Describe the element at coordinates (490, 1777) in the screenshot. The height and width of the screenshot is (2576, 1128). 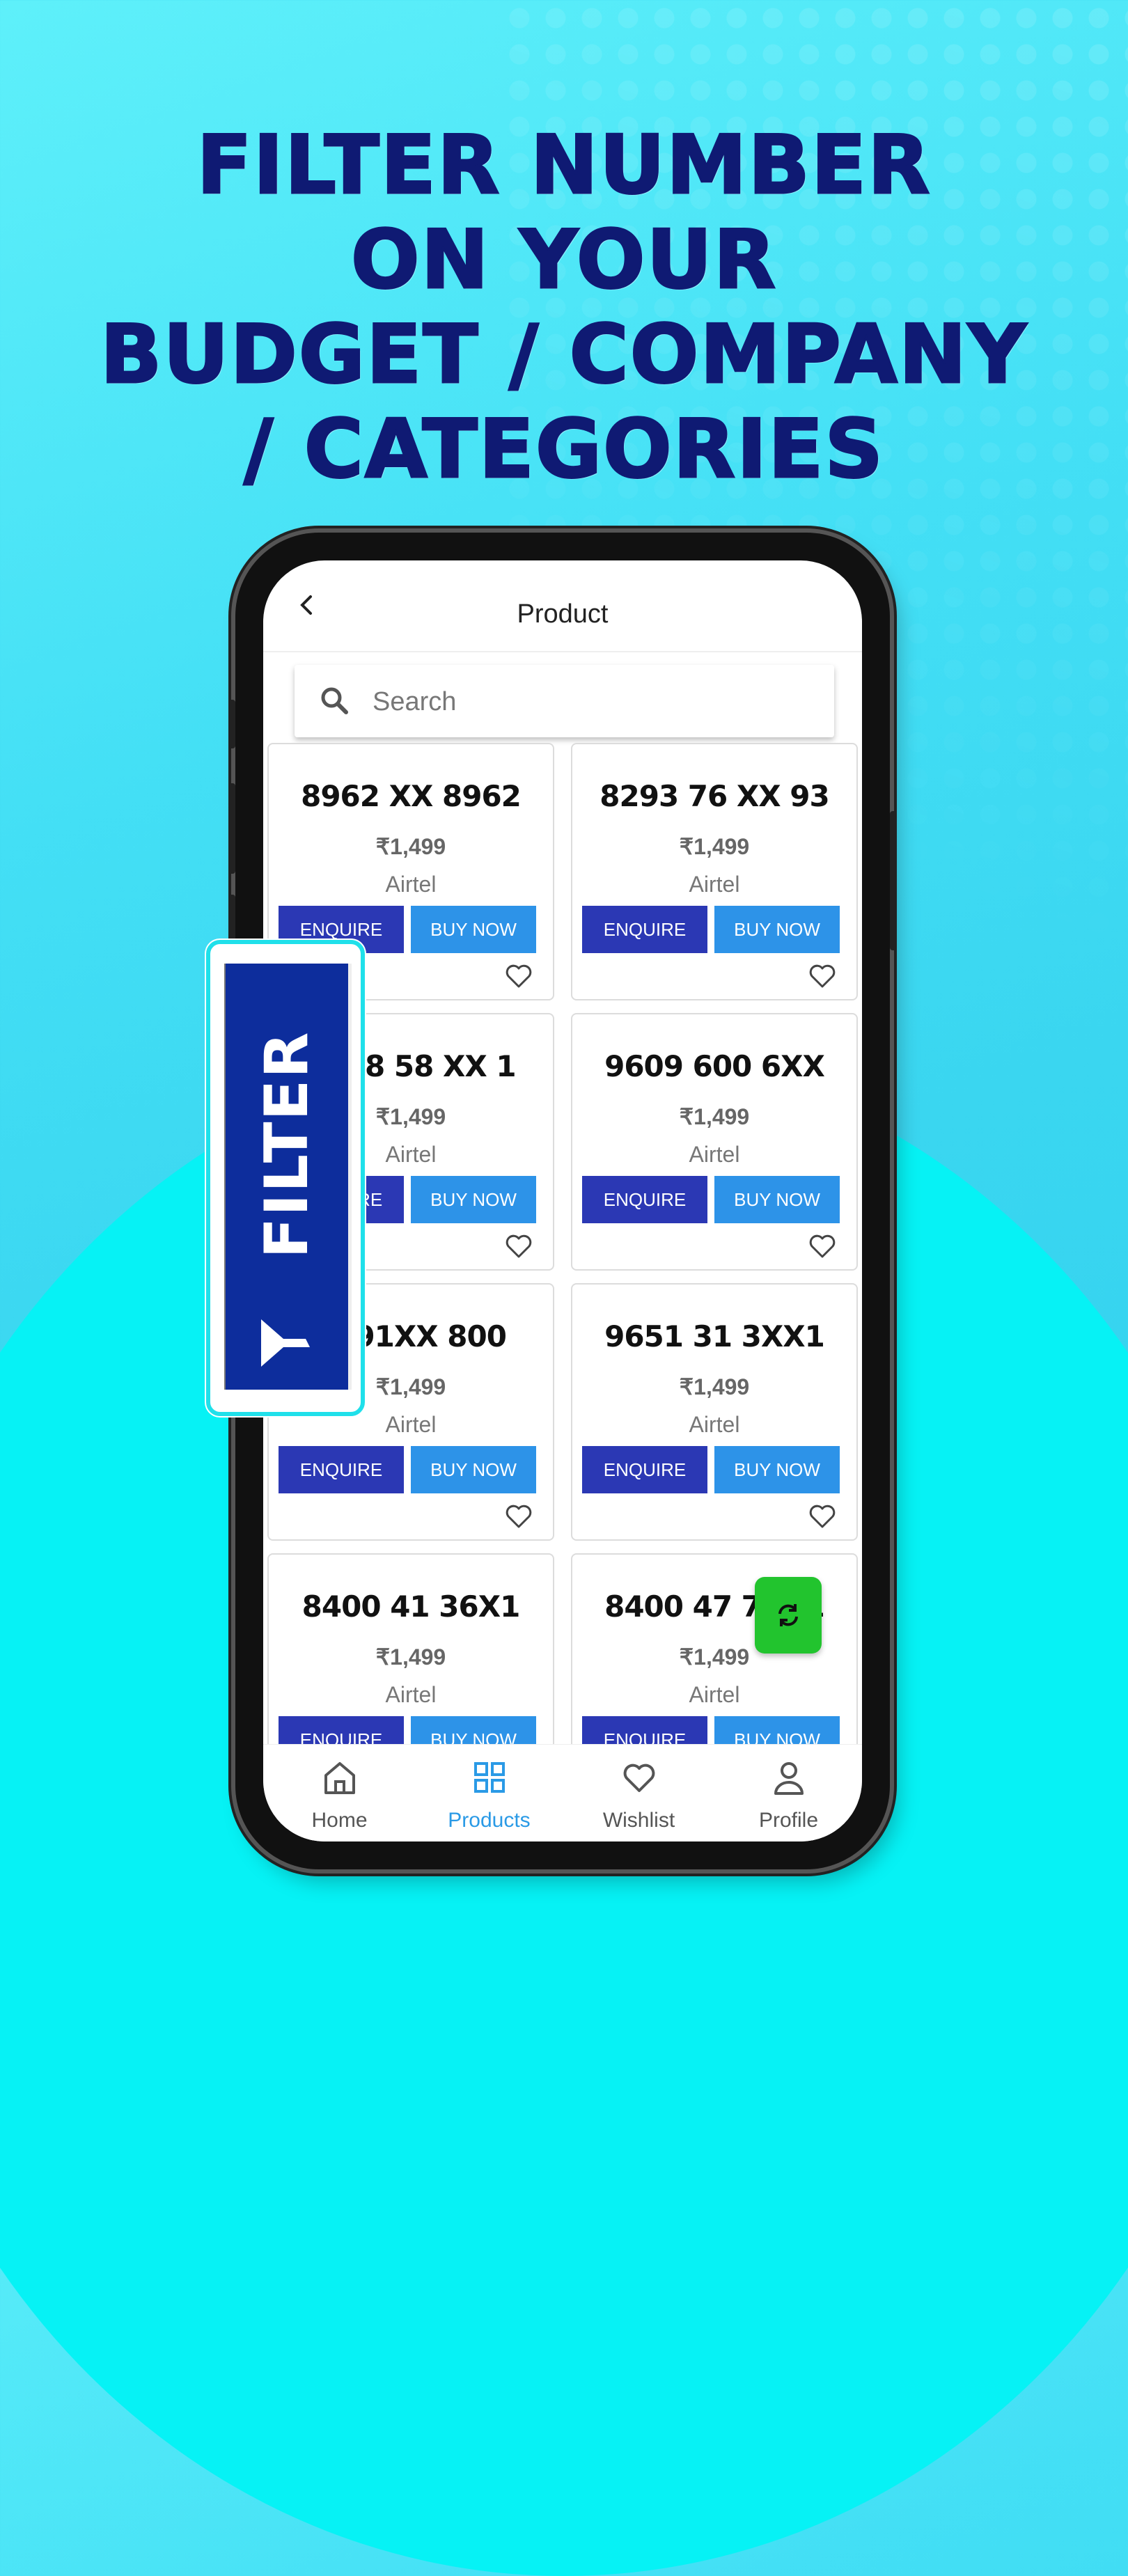
I see `grid-icon` at that location.